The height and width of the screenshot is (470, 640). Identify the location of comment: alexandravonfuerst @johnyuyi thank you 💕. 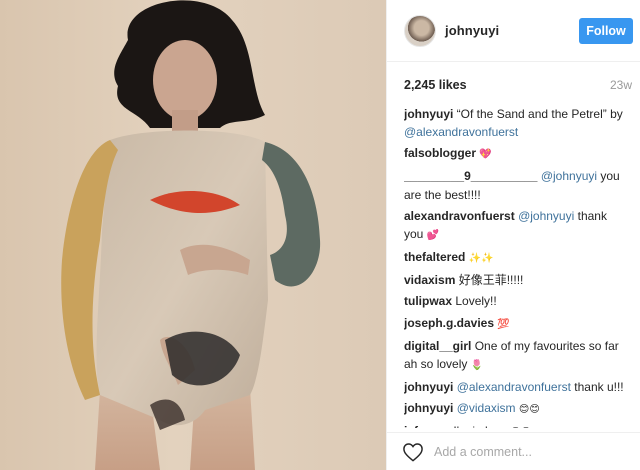
(515, 226).